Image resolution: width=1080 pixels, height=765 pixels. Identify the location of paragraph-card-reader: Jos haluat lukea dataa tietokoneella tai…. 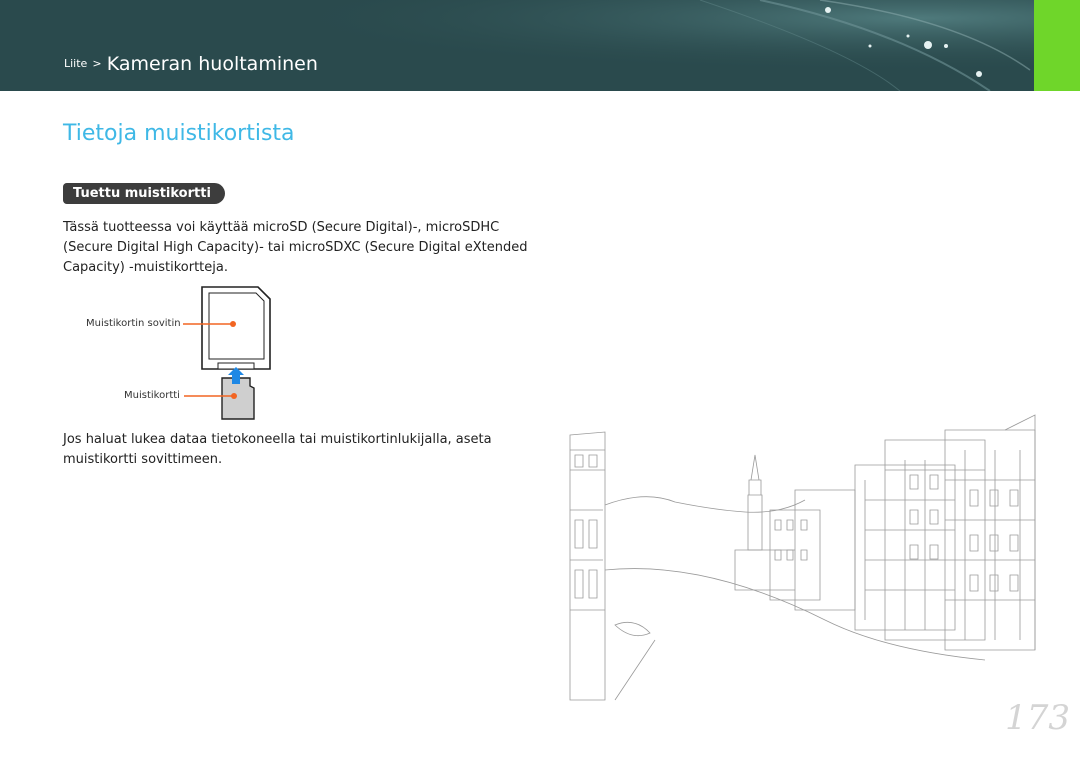
(277, 449).